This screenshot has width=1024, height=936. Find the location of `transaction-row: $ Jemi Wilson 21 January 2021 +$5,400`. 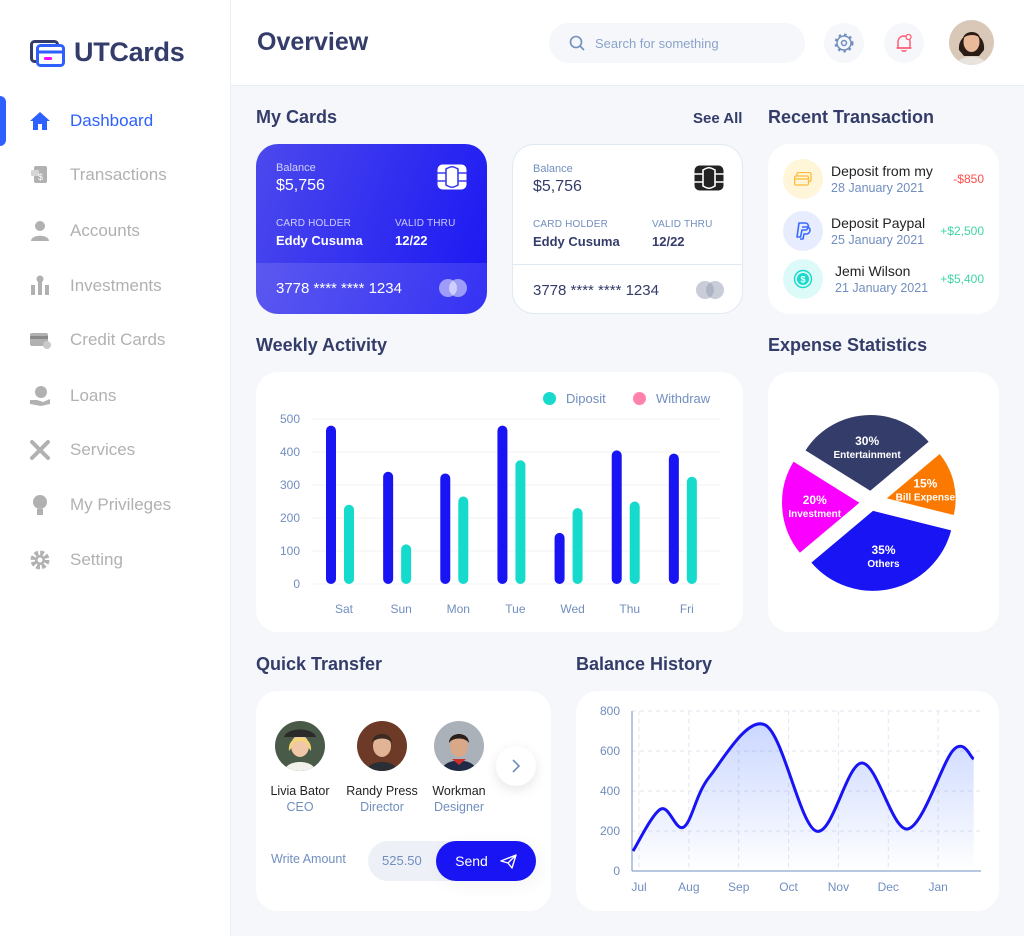

transaction-row: $ Jemi Wilson 21 January 2021 +$5,400 is located at coordinates (883, 280).